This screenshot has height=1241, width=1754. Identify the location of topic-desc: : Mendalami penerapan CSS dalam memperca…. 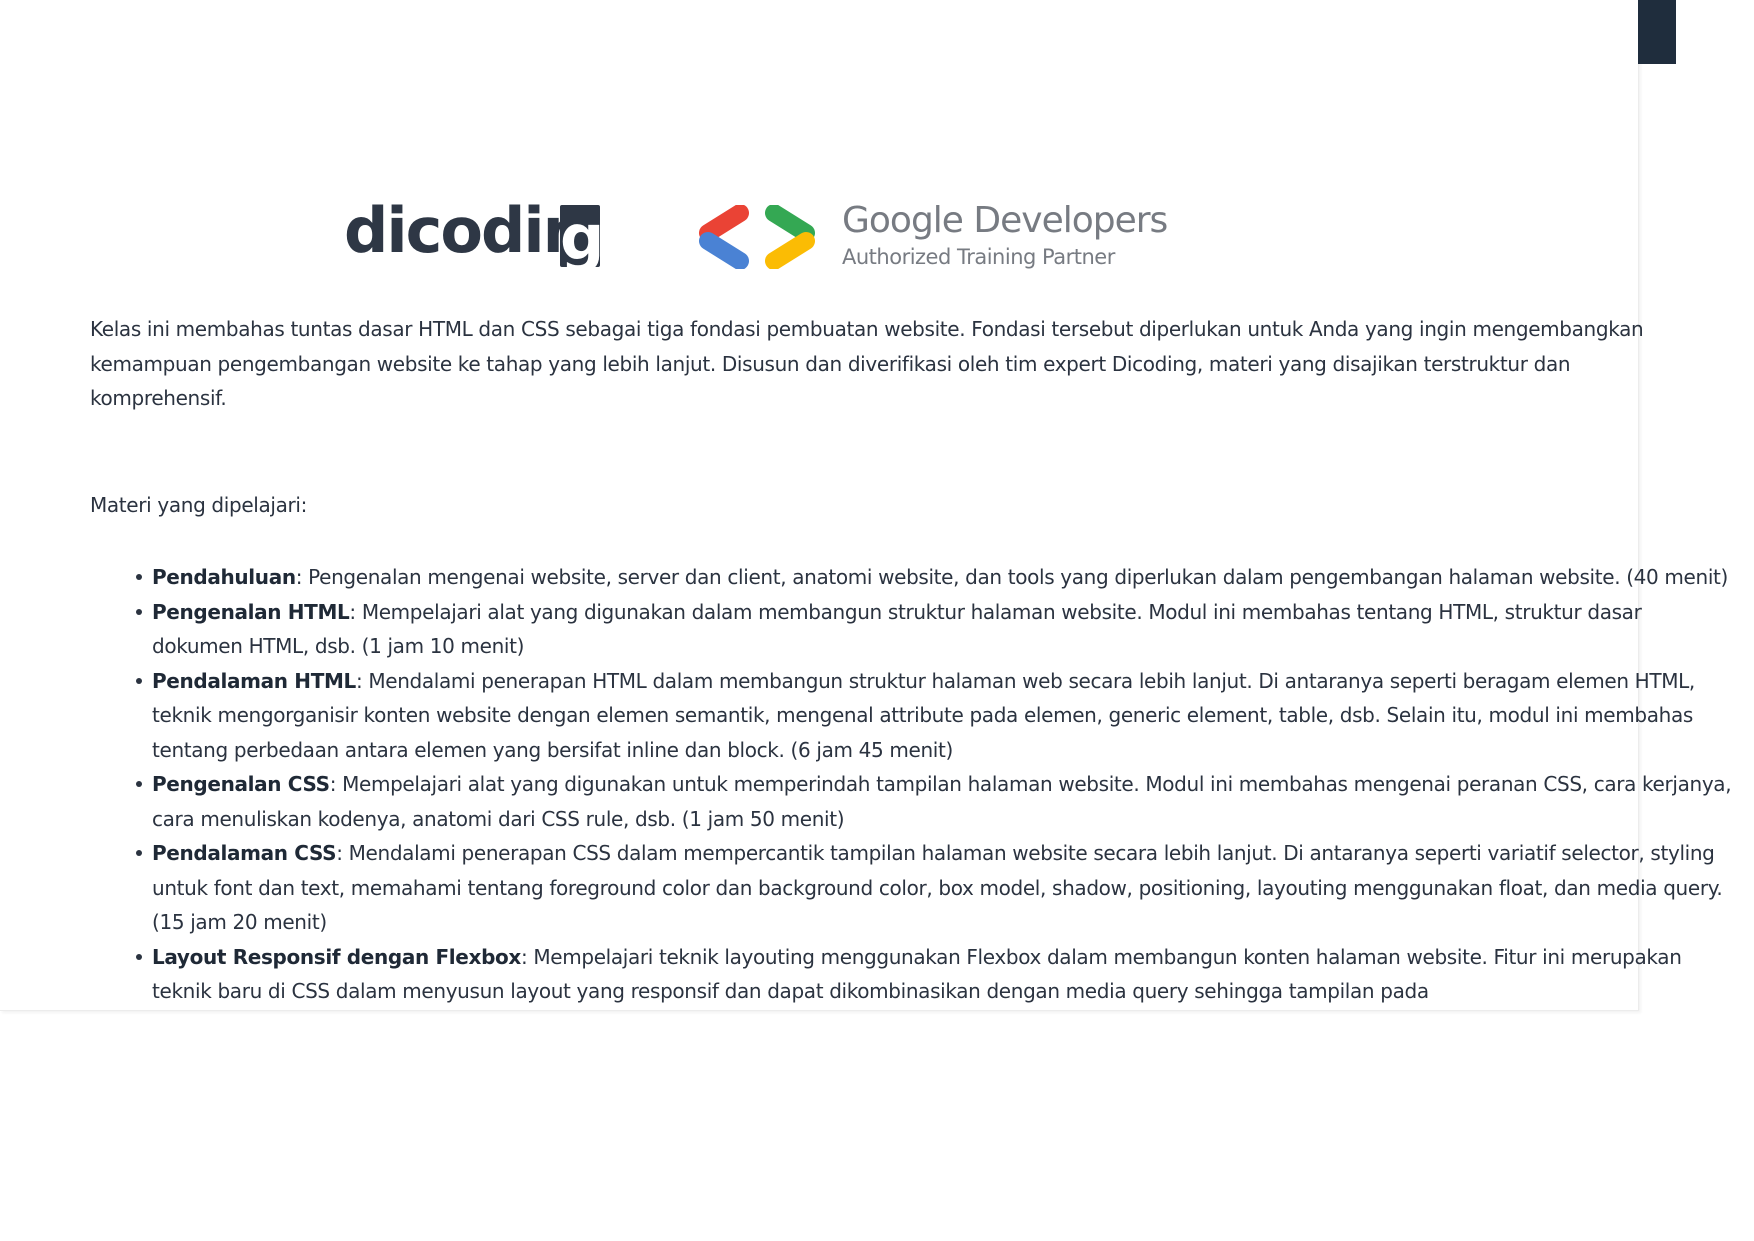
(937, 887).